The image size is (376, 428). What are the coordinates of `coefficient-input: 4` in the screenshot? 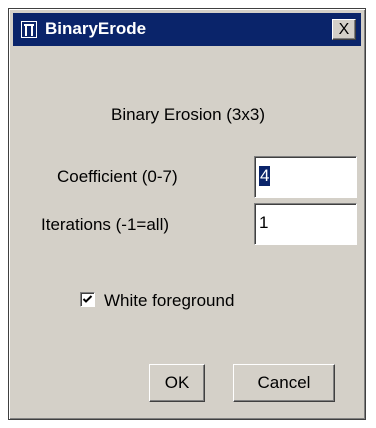 It's located at (305, 177).